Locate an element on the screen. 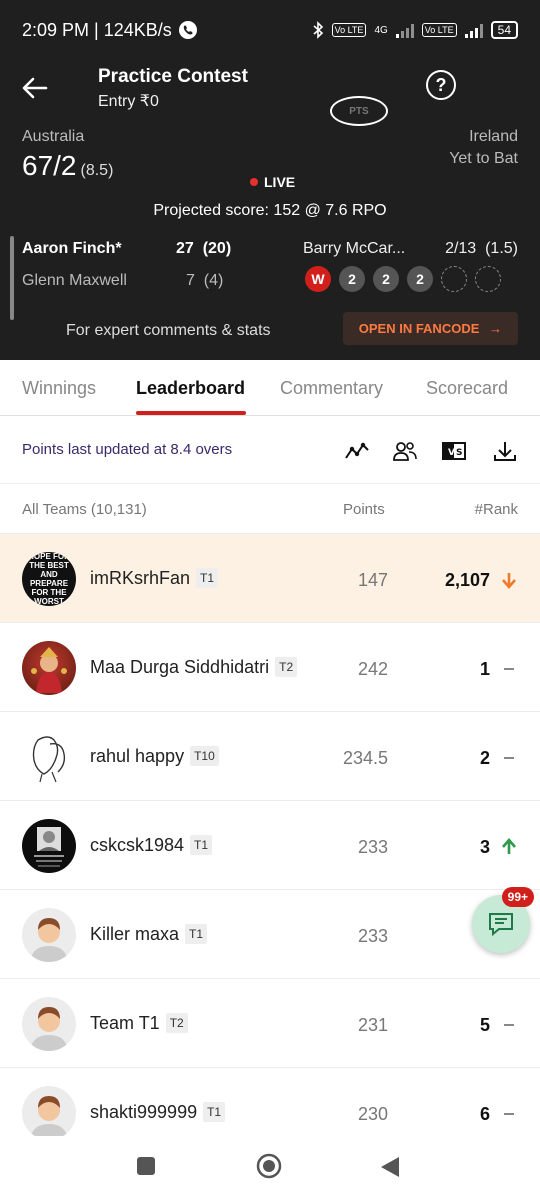  users-icon is located at coordinates (405, 451).